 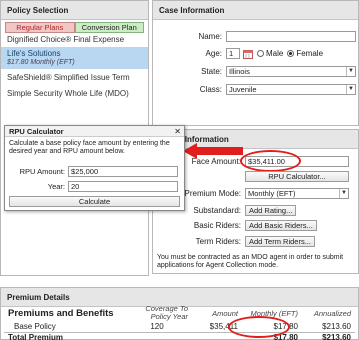 I want to click on premium-mode-value: Monthly (EFT), so click(x=272, y=193).